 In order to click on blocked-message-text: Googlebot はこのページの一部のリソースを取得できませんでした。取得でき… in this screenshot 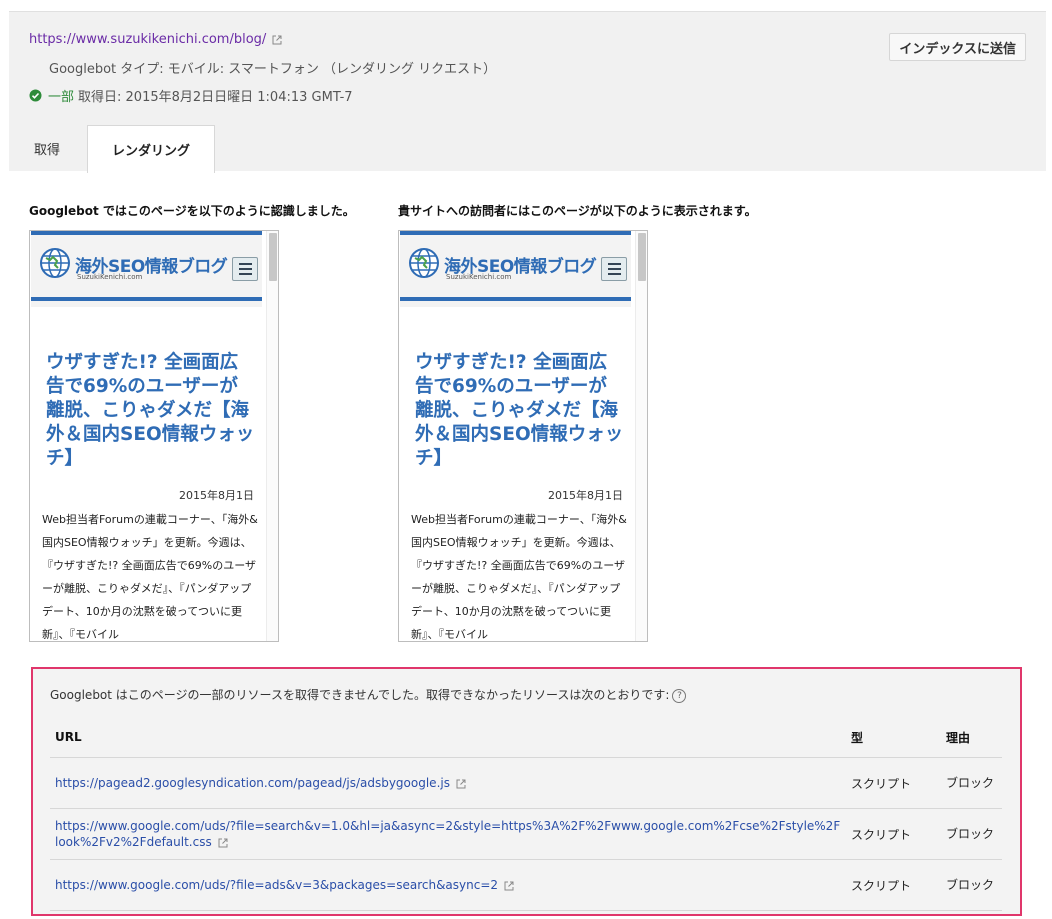, I will do `click(360, 695)`.